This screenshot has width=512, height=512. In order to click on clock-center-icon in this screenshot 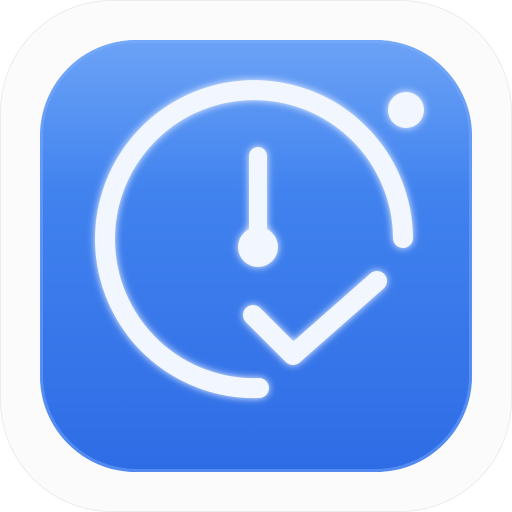, I will do `click(258, 247)`.